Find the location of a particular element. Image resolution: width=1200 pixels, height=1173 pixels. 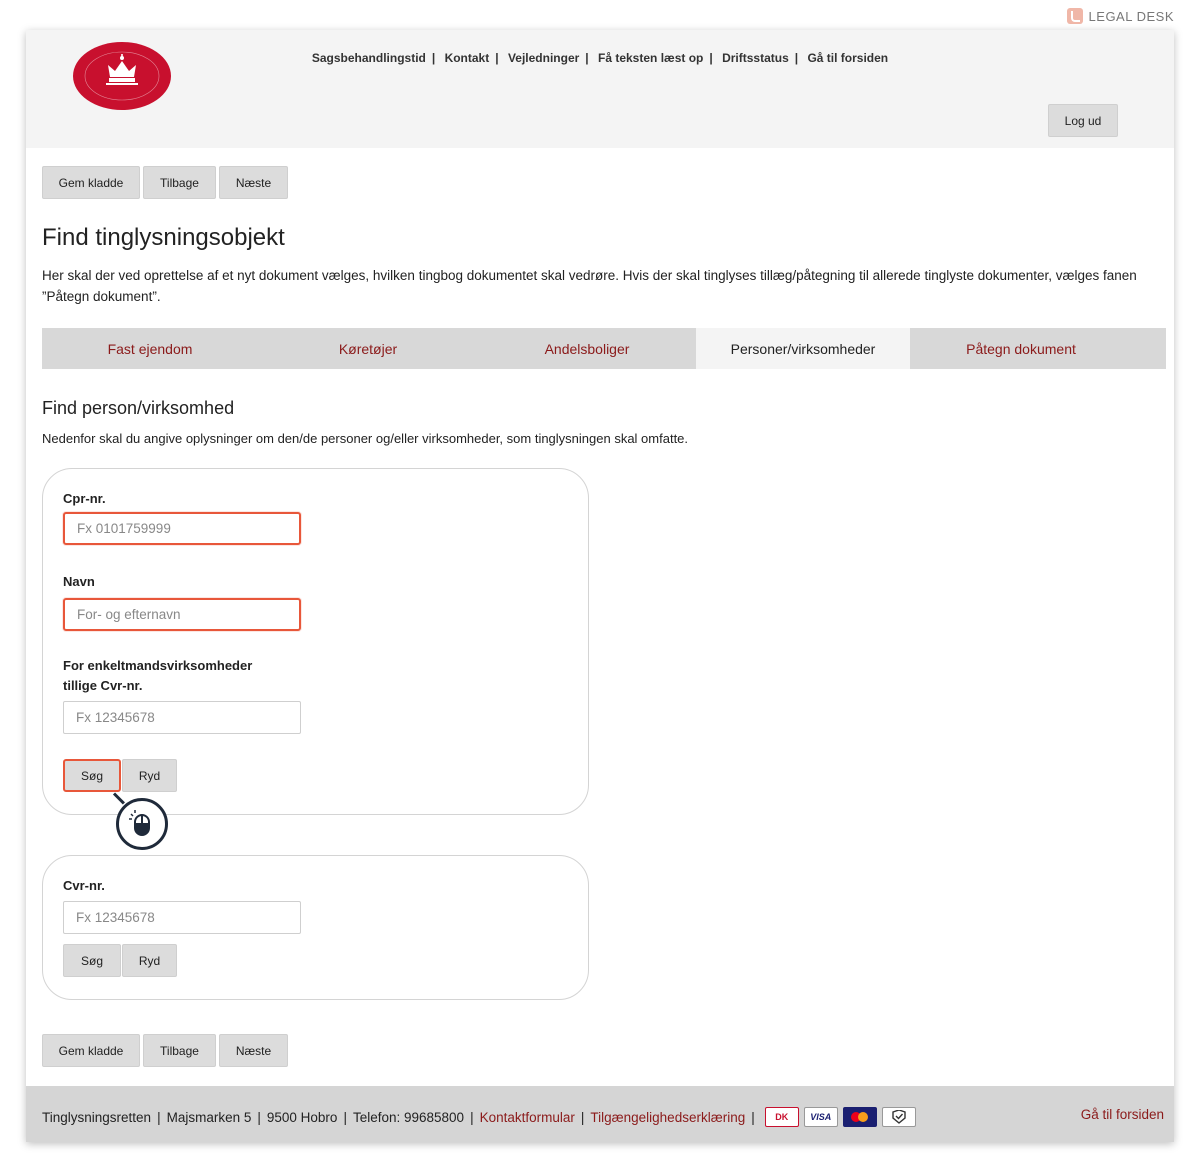

footer-org: Tinglysningsretten is located at coordinates (97, 1117).